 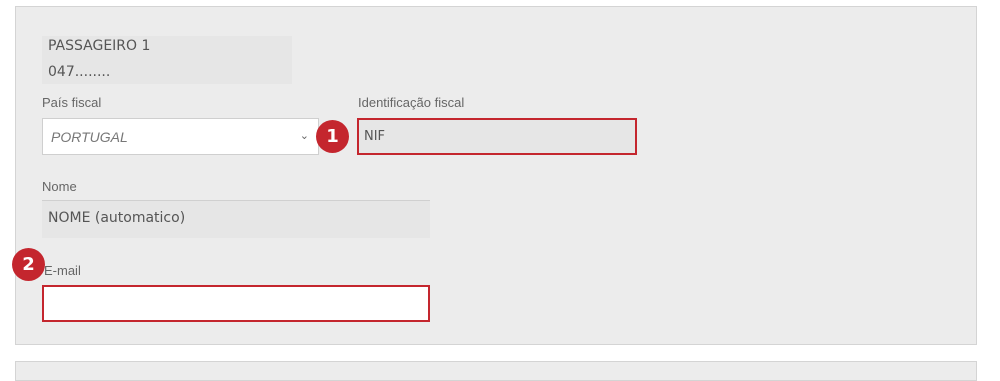 I want to click on nome-field: NOME (automatico), so click(x=236, y=219).